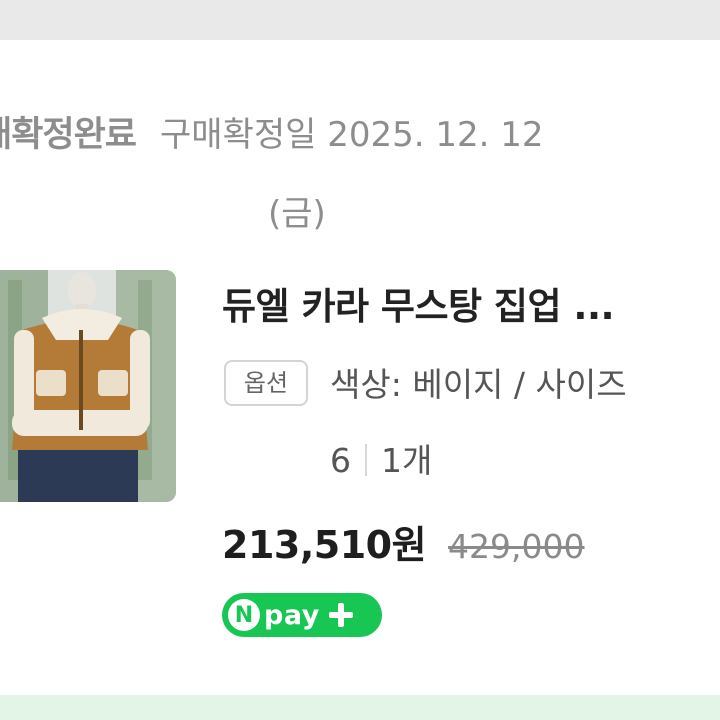  I want to click on purchase-date: 구매확정일 2025. 12. 12, so click(352, 135).